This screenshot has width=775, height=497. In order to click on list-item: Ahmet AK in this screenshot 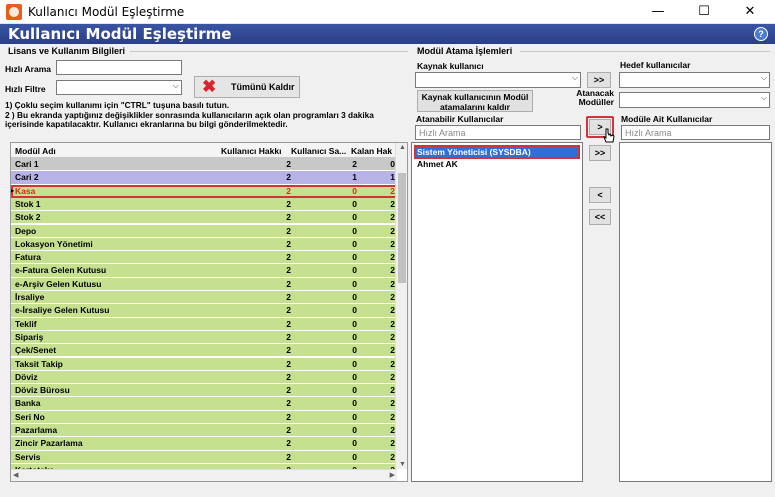, I will do `click(437, 164)`.